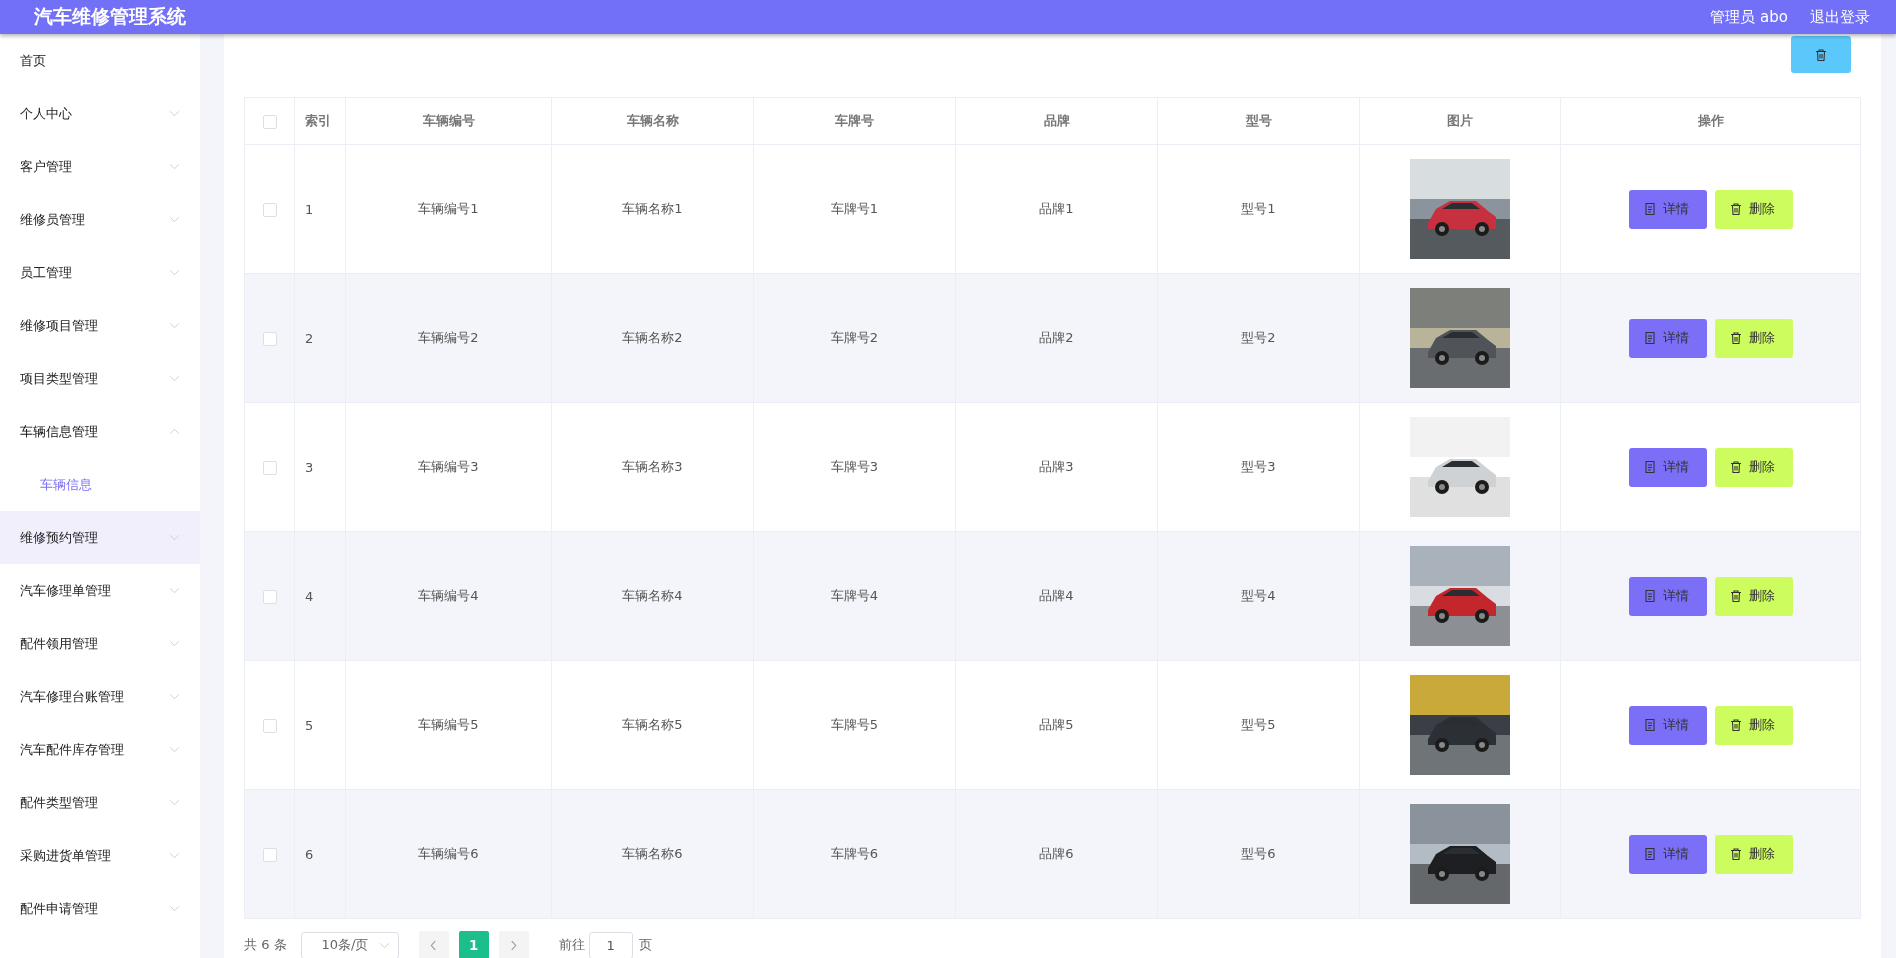 This screenshot has width=1896, height=958. What do you see at coordinates (384, 945) in the screenshot?
I see `chevron-icon` at bounding box center [384, 945].